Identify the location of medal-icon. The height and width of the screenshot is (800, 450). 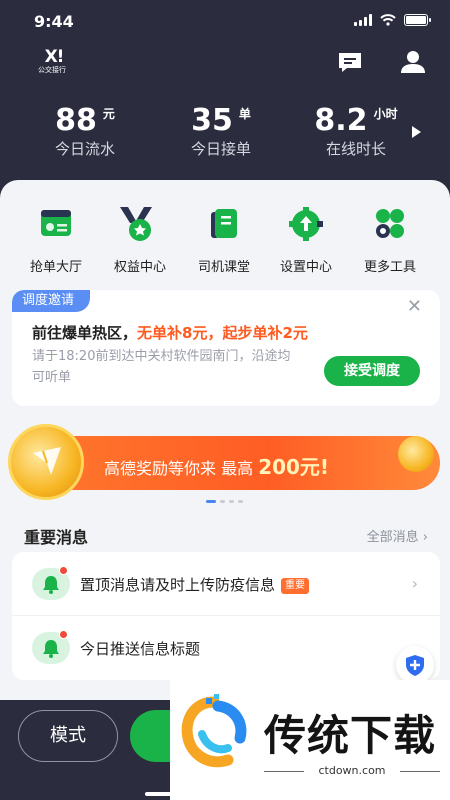
(136, 224).